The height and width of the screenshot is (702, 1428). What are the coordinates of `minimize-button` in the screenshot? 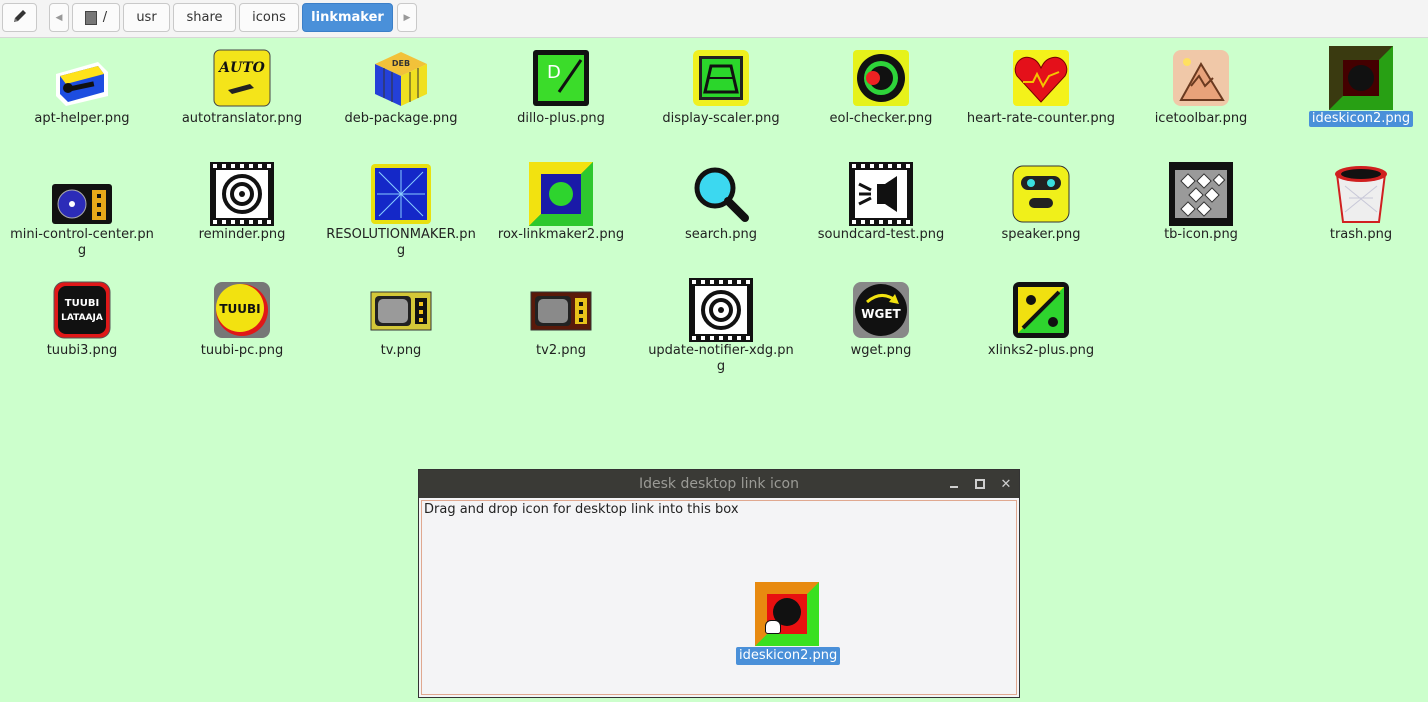 It's located at (954, 484).